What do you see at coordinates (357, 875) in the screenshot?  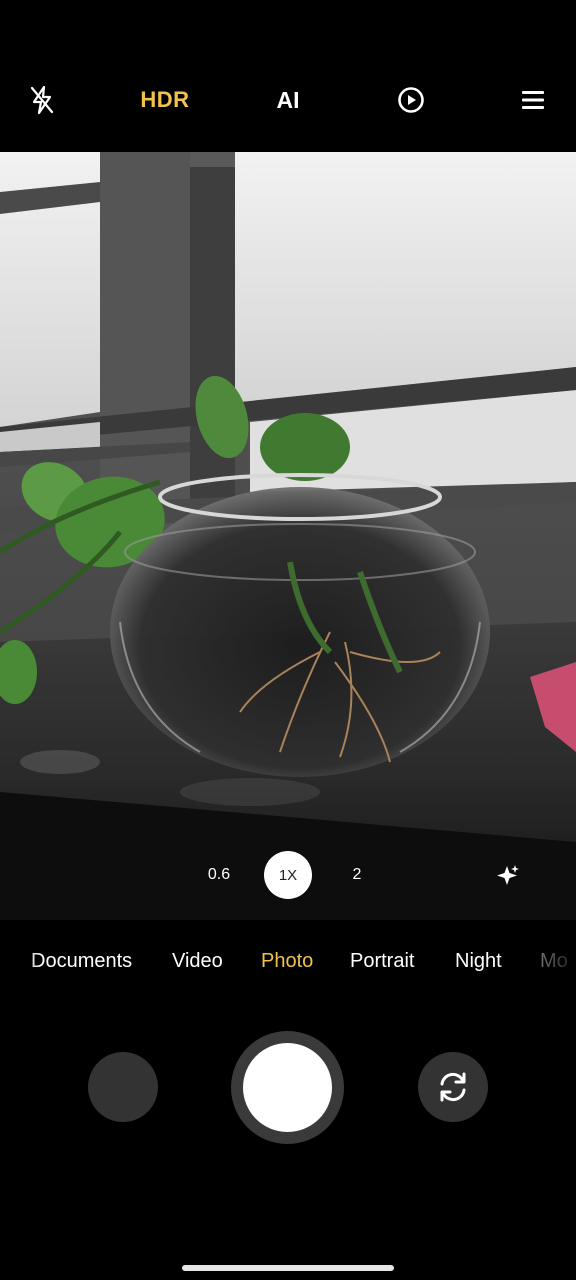 I see `zoom-2-button: 2` at bounding box center [357, 875].